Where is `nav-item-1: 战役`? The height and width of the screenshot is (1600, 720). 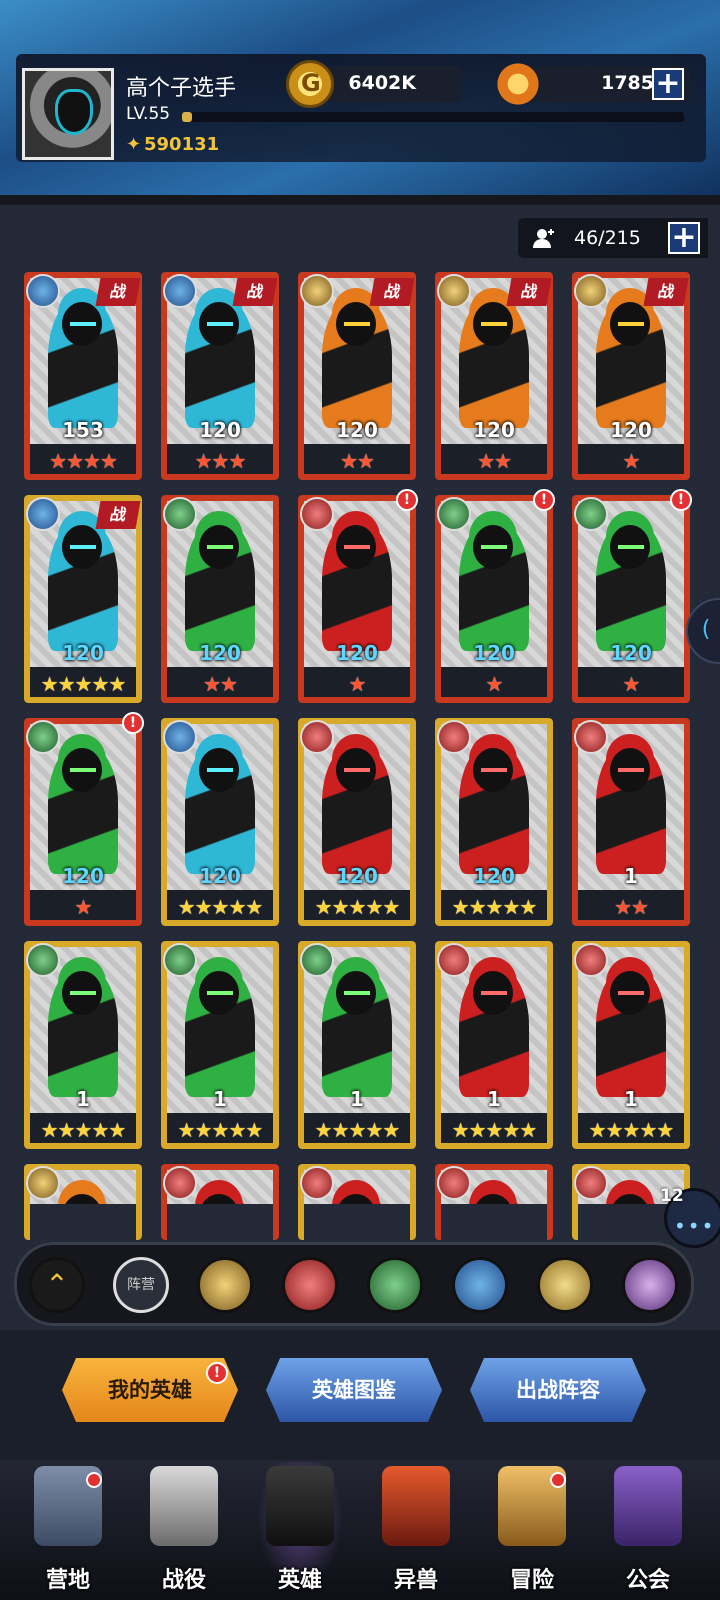
nav-item-1: 战役 is located at coordinates (184, 1531).